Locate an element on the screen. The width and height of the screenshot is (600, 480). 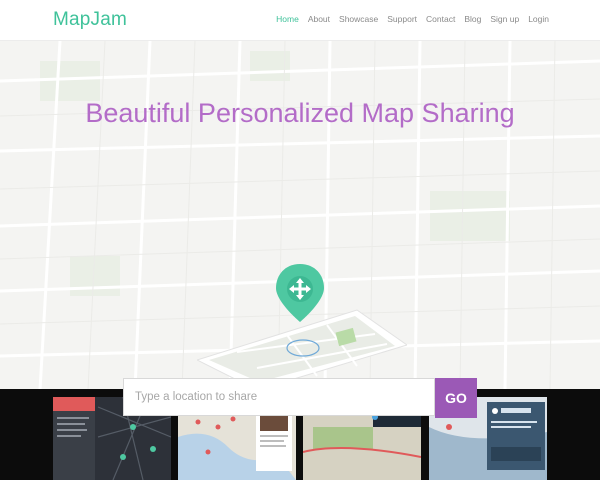
nav-login: Login is located at coordinates (538, 19).